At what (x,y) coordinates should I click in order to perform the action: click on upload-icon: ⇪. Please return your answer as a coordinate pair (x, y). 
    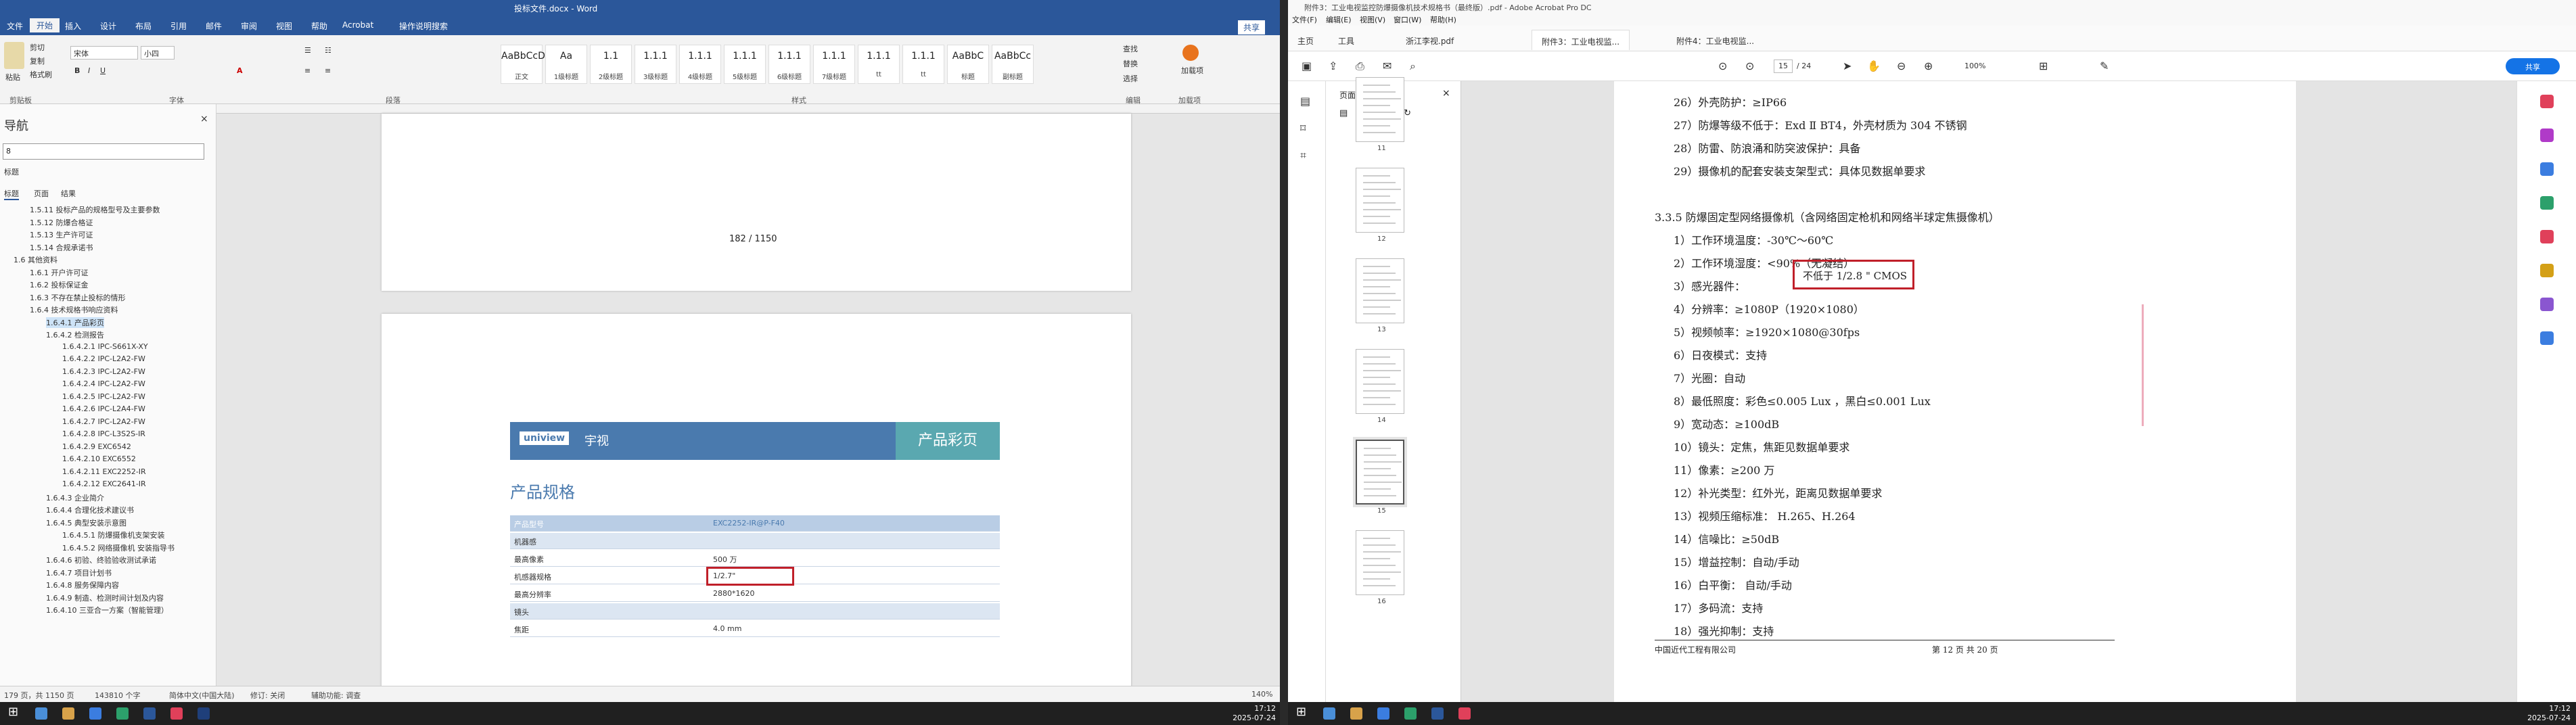
    Looking at the image, I should click on (1333, 66).